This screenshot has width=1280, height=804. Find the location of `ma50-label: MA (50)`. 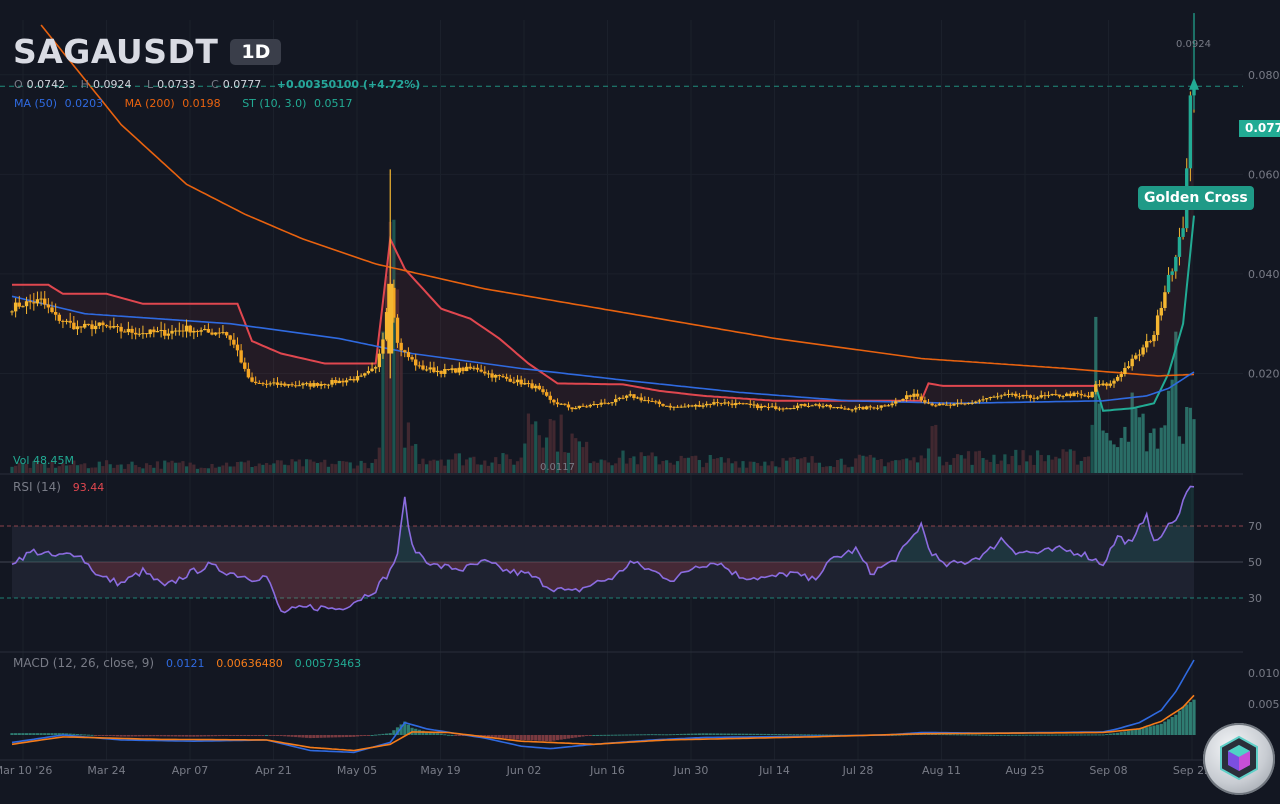

ma50-label: MA (50) is located at coordinates (35, 103).